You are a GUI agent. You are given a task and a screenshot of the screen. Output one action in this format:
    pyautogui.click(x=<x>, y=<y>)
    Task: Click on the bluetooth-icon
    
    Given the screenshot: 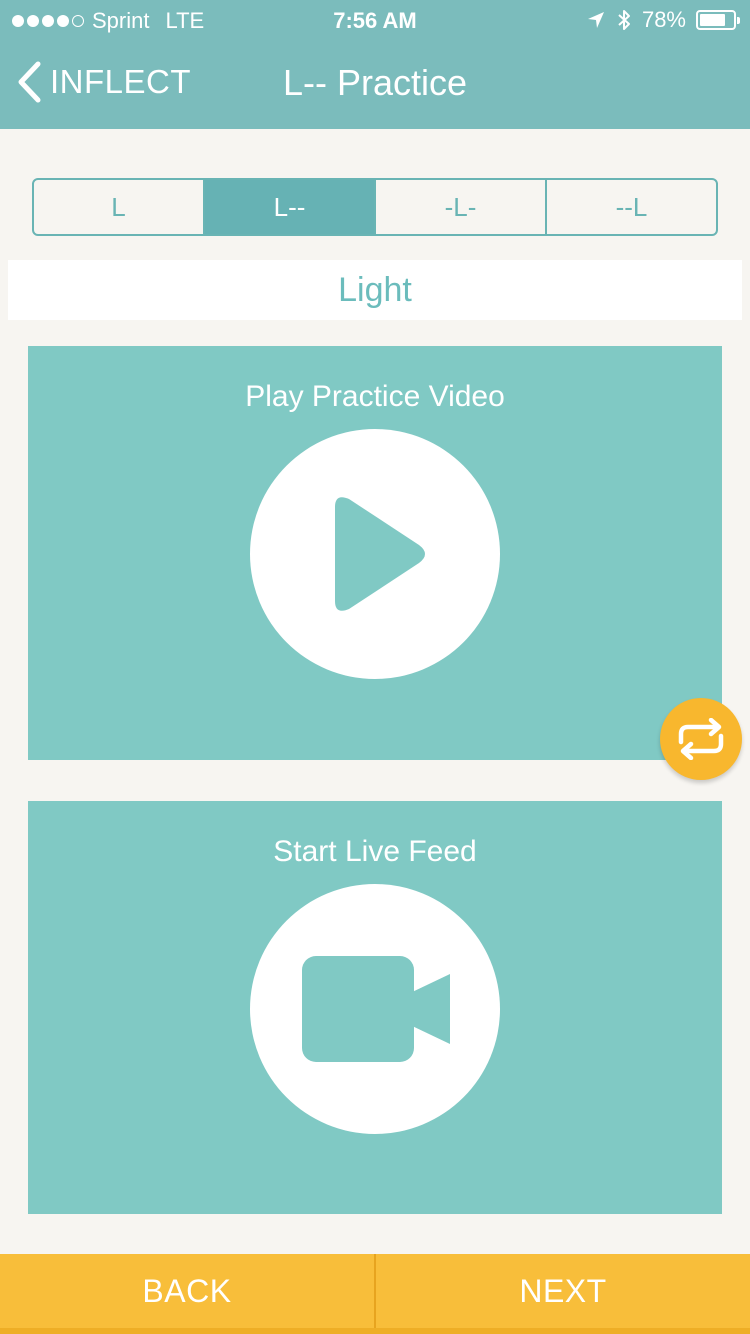 What is the action you would take?
    pyautogui.click(x=624, y=20)
    